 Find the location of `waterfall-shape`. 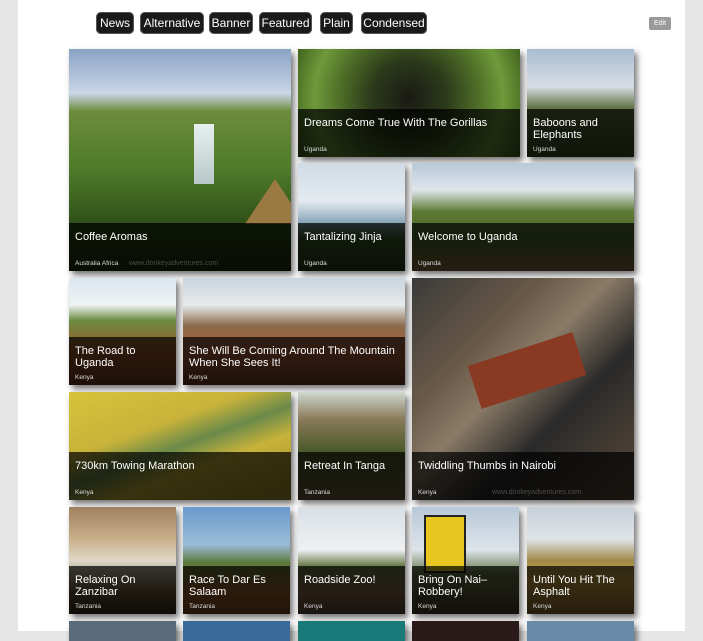

waterfall-shape is located at coordinates (204, 154).